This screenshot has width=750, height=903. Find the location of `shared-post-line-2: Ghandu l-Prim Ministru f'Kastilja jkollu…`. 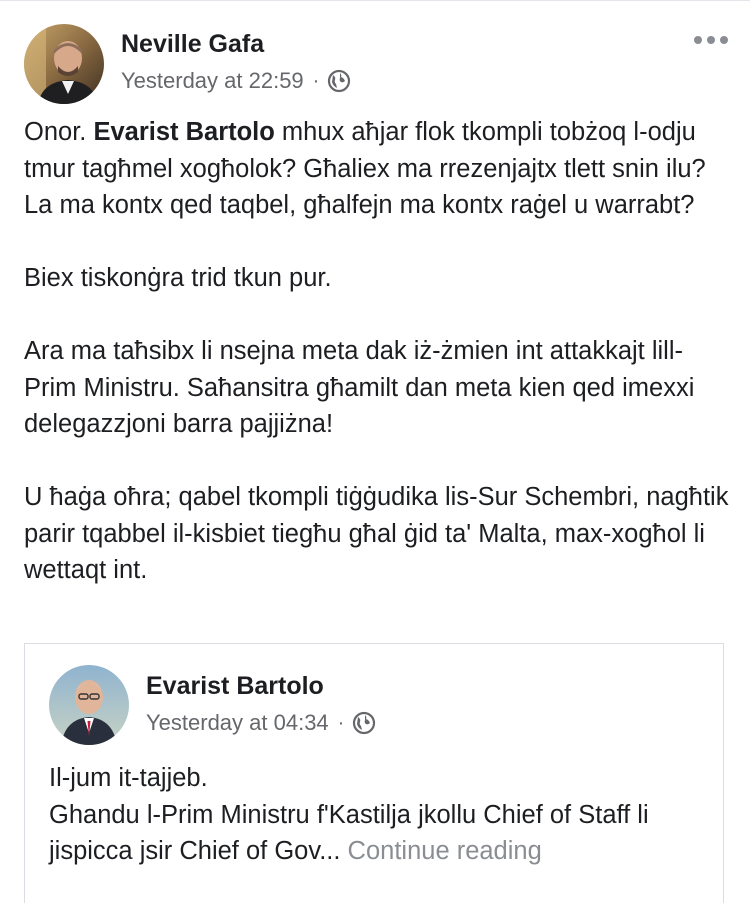

shared-post-line-2: Ghandu l-Prim Ministru f'Kastilja jkollu… is located at coordinates (349, 833).